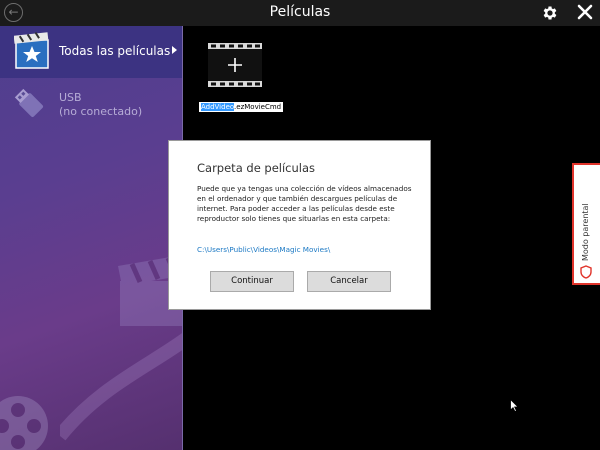 This screenshot has width=600, height=450. I want to click on title-bar: ← Películas, so click(300, 13).